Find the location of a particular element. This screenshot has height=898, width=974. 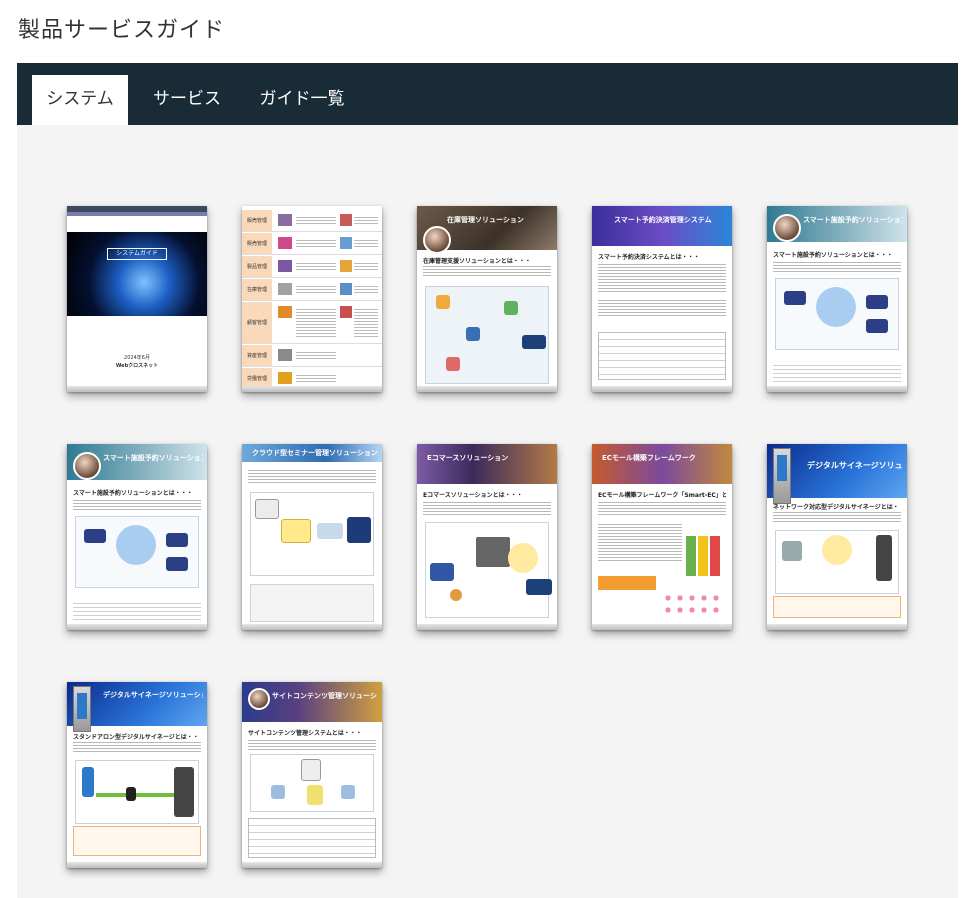

guide-book-inventory: 在庫管理ソリューション 在庫管理支援ソリューションとは・・・ is located at coordinates (487, 299).